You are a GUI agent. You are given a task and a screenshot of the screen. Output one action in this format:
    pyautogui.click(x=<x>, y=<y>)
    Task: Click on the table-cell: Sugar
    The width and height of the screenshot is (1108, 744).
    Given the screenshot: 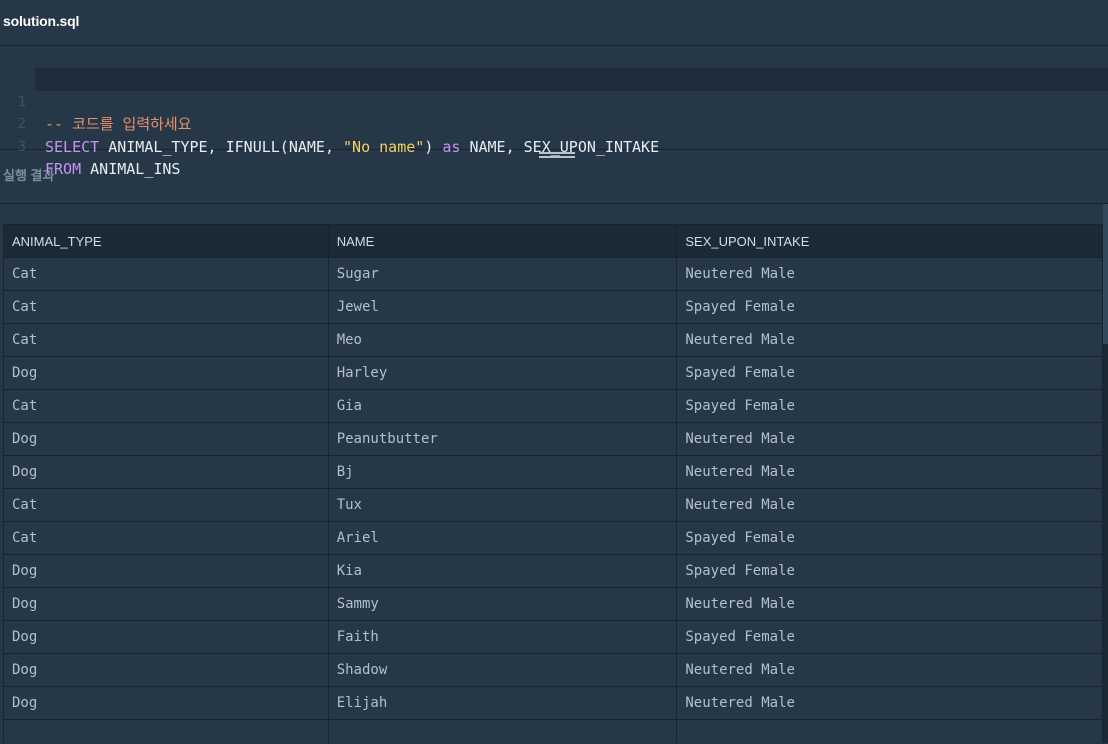 What is the action you would take?
    pyautogui.click(x=502, y=274)
    